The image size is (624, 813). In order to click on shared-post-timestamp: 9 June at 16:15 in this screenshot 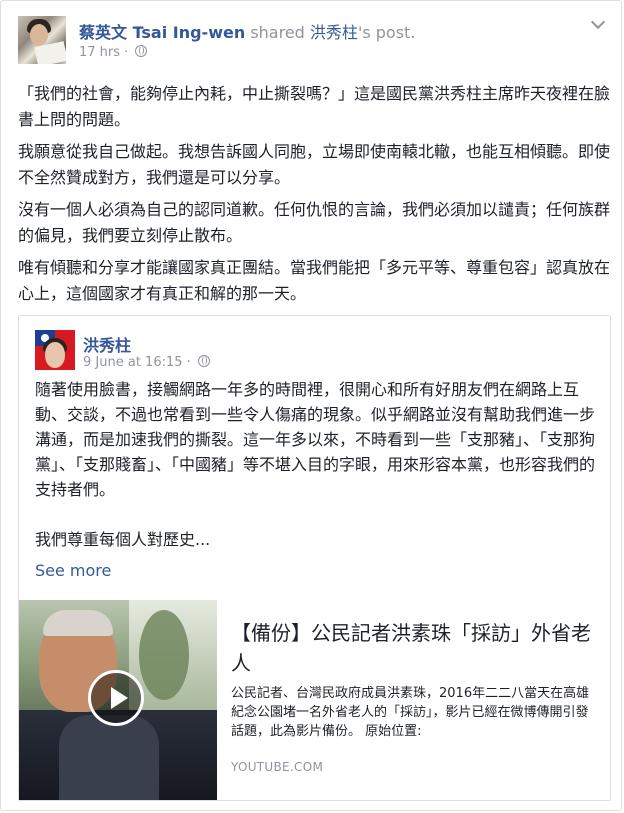, I will do `click(133, 362)`.